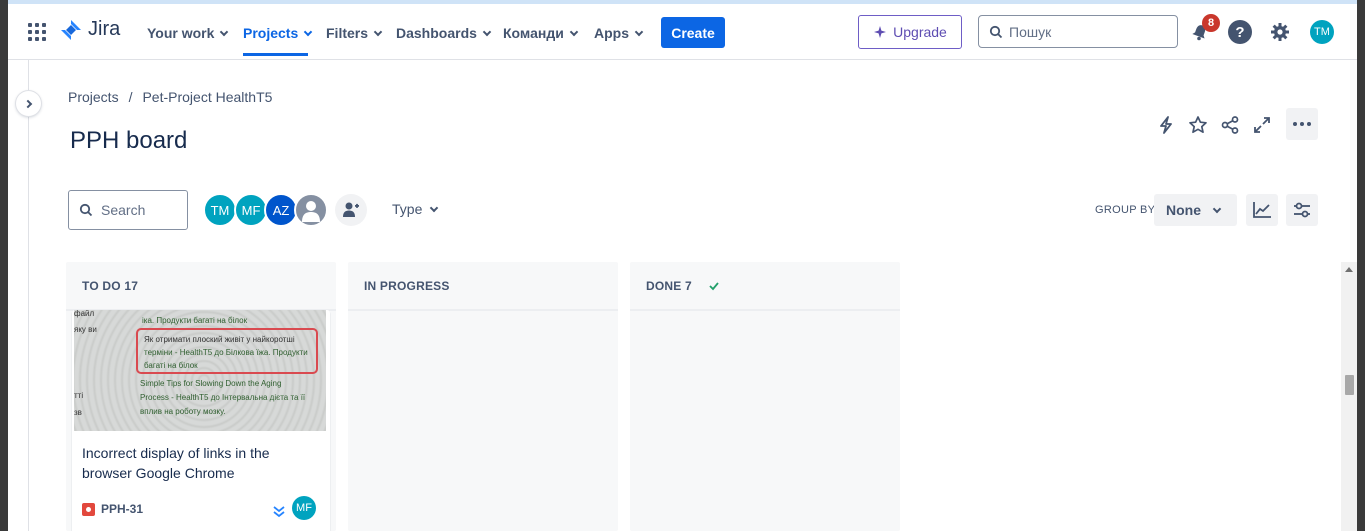  I want to click on group-by-value: None, so click(1183, 210).